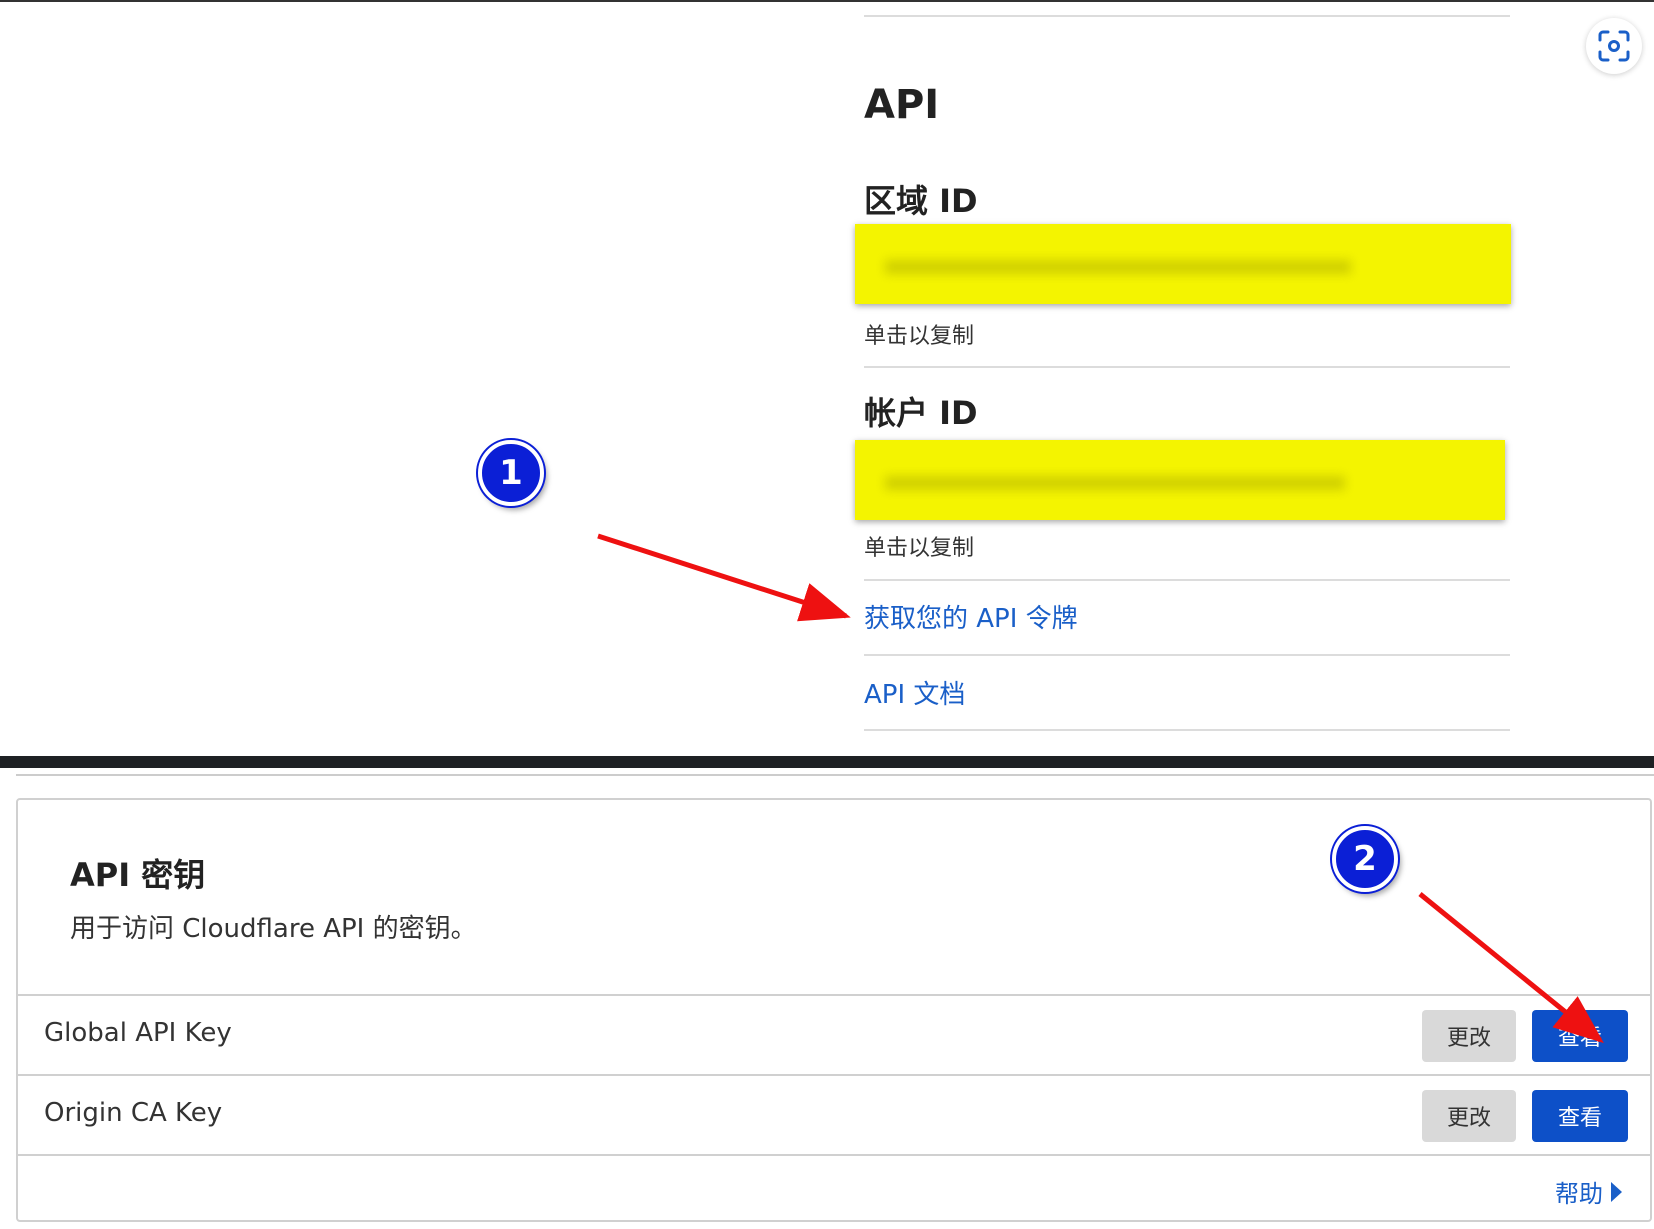  What do you see at coordinates (724, 577) in the screenshot?
I see `arrow-to-get-token` at bounding box center [724, 577].